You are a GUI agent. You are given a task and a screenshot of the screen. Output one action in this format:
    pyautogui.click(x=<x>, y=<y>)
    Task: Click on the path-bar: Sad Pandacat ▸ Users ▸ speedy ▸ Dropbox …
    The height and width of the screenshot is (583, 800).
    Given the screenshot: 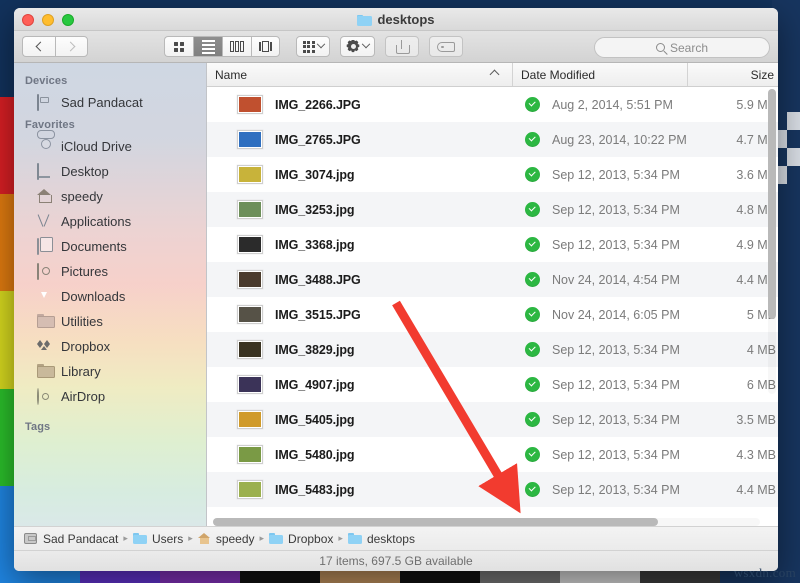 What is the action you would take?
    pyautogui.click(x=396, y=538)
    